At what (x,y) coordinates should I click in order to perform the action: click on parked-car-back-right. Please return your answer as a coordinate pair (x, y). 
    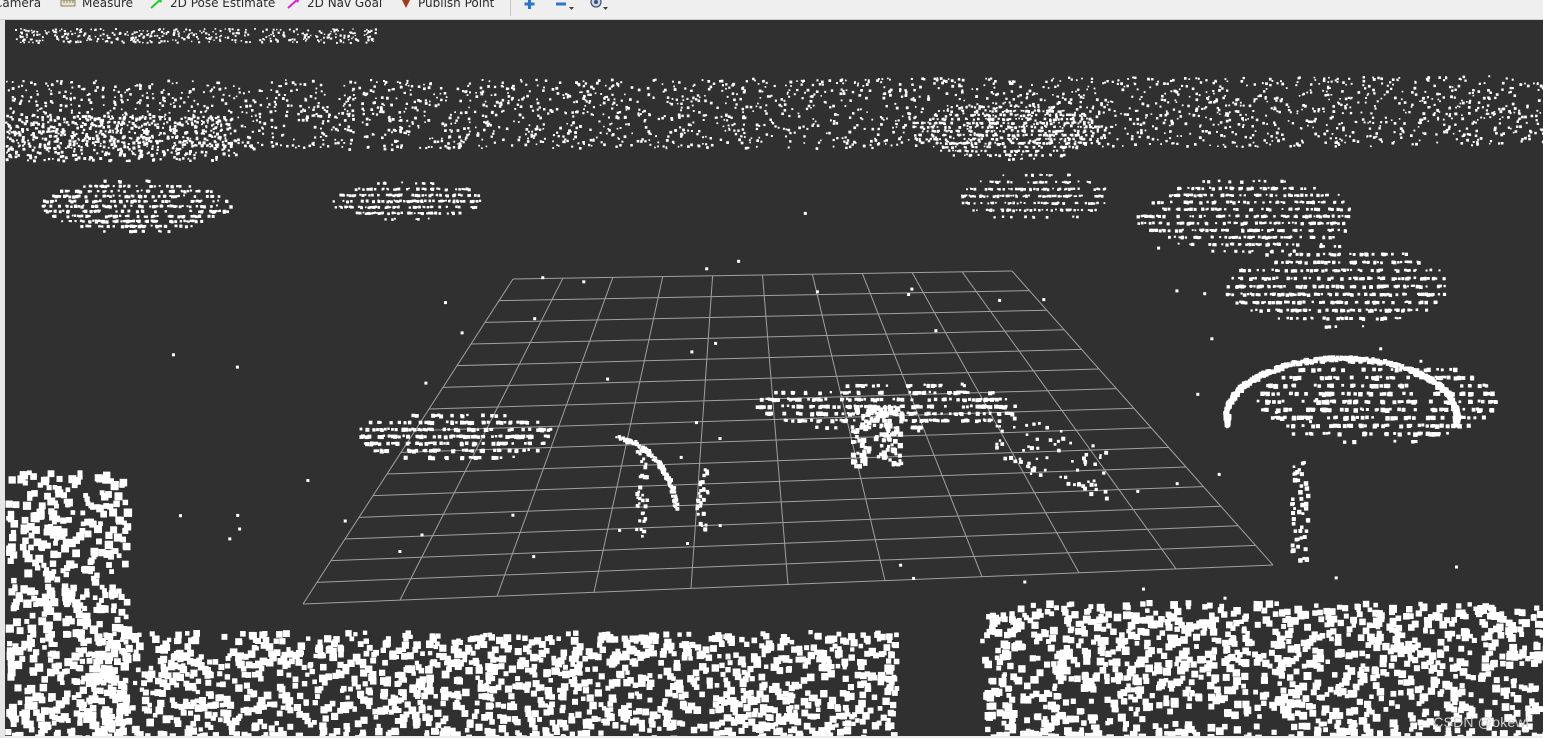
    Looking at the image, I should click on (1006, 131).